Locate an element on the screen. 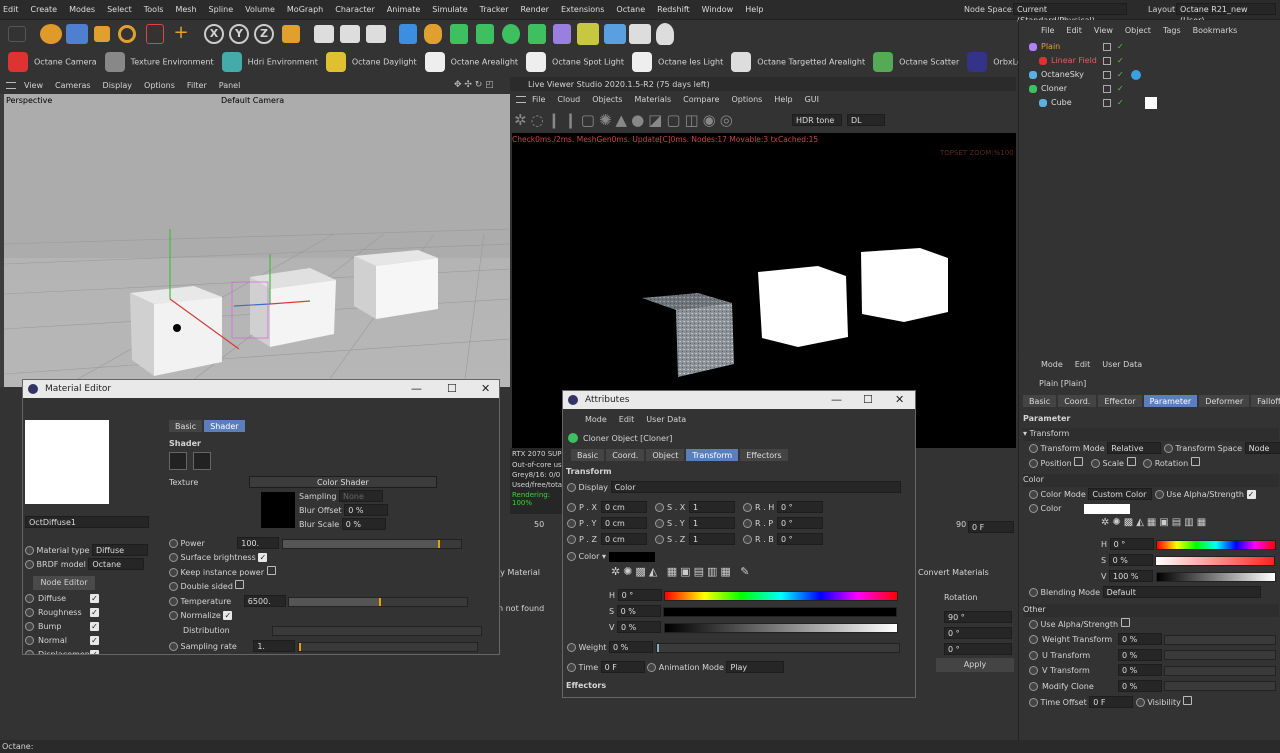 The height and width of the screenshot is (753, 1280). menu-simulate: Simulate is located at coordinates (449, 9).